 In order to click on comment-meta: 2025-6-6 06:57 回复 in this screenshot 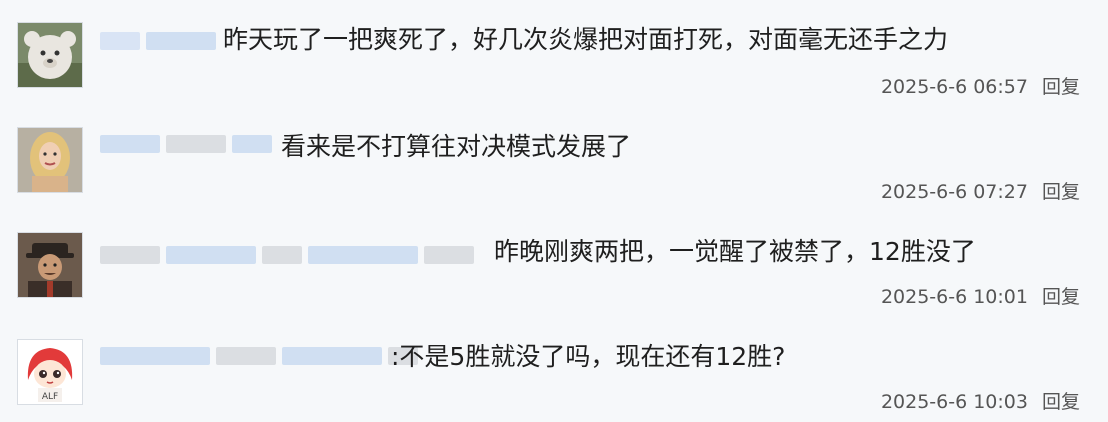, I will do `click(980, 85)`.